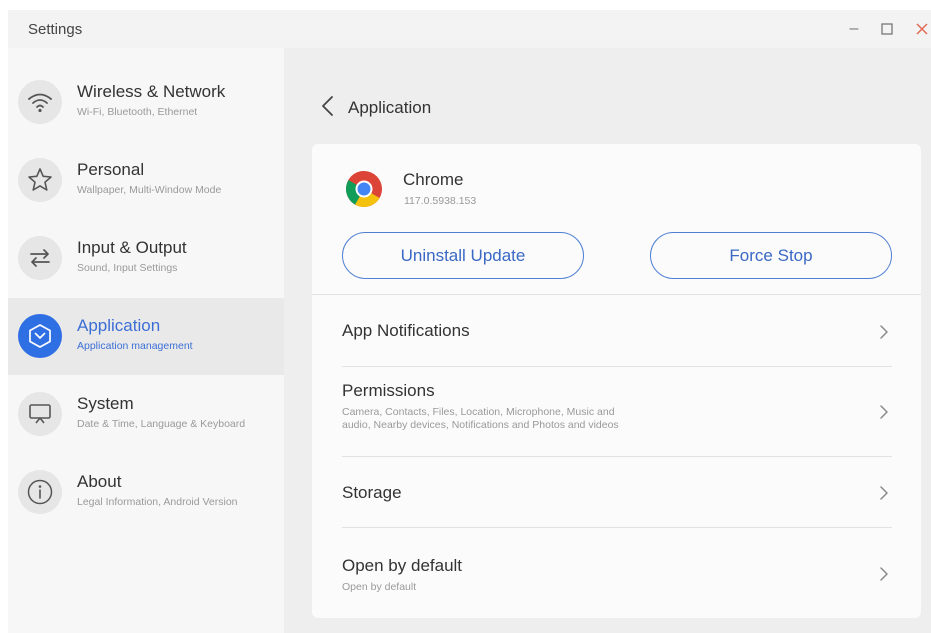 This screenshot has width=931, height=633. I want to click on sidebar-item-application: Application Application management, so click(146, 336).